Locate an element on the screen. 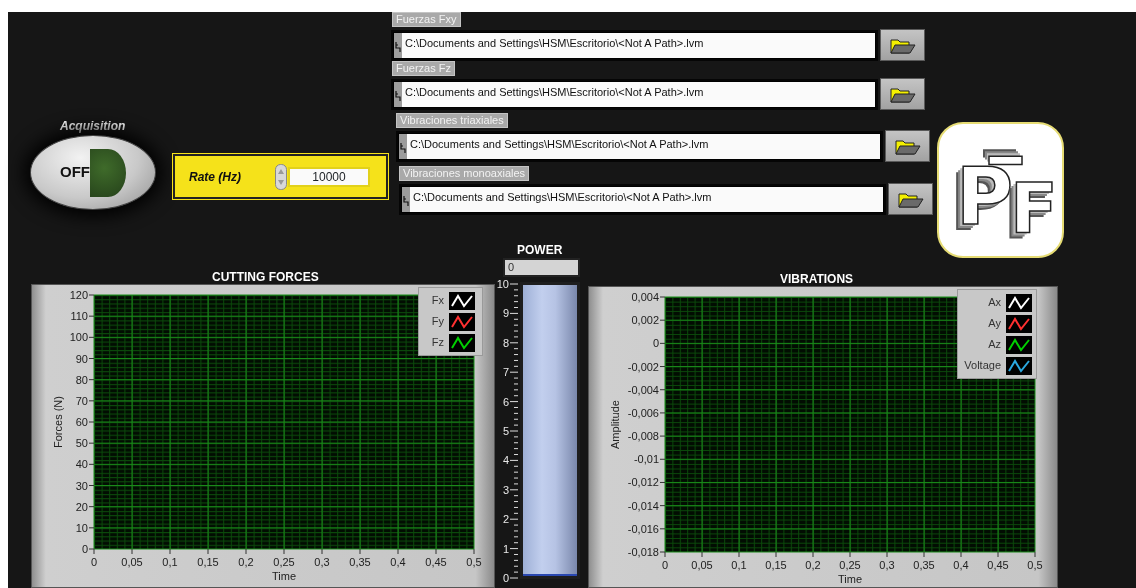 The width and height of the screenshot is (1136, 588). path-label: Fuerzas Fz is located at coordinates (423, 68).